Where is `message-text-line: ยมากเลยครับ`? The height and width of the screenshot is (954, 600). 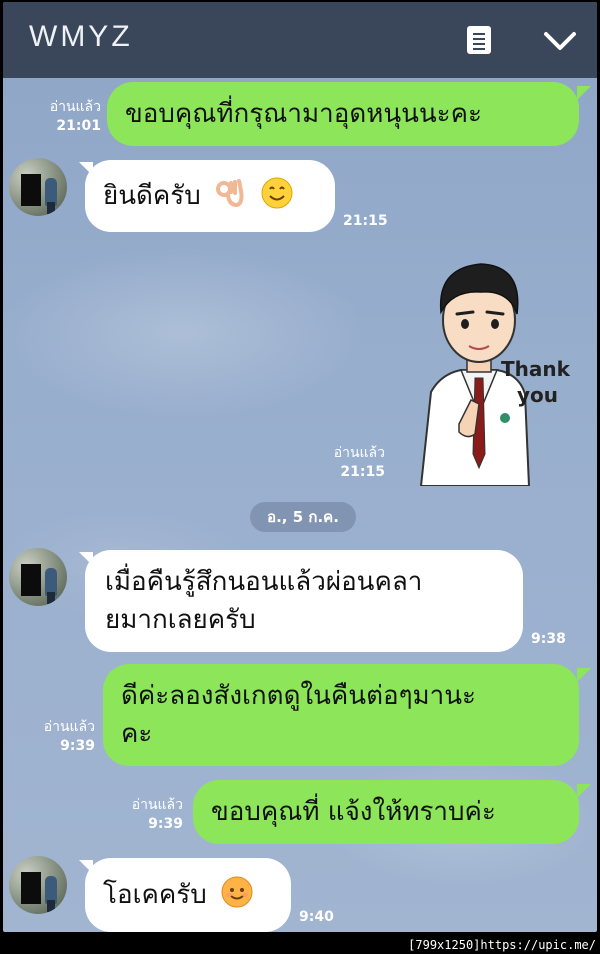 message-text-line: ยมากเลยครับ is located at coordinates (180, 620).